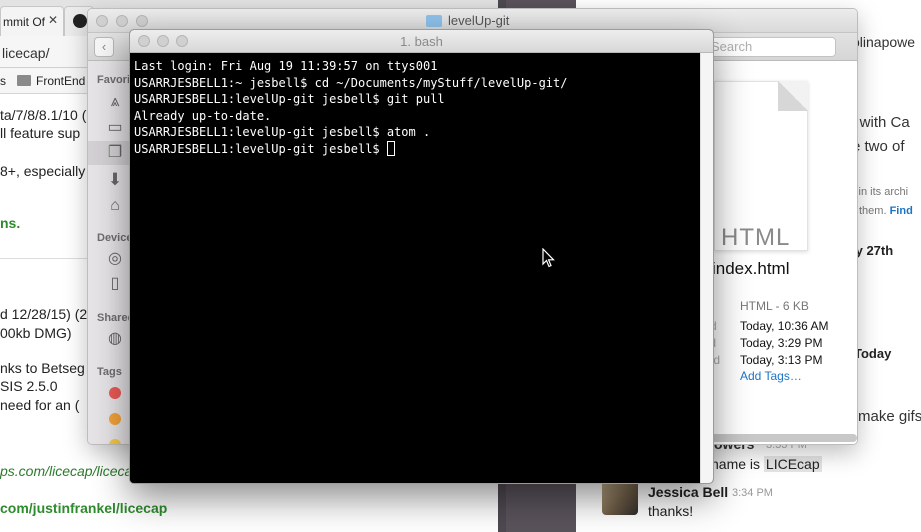 Image resolution: width=921 pixels, height=532 pixels. I want to click on file-type-label: HTML, so click(756, 237).